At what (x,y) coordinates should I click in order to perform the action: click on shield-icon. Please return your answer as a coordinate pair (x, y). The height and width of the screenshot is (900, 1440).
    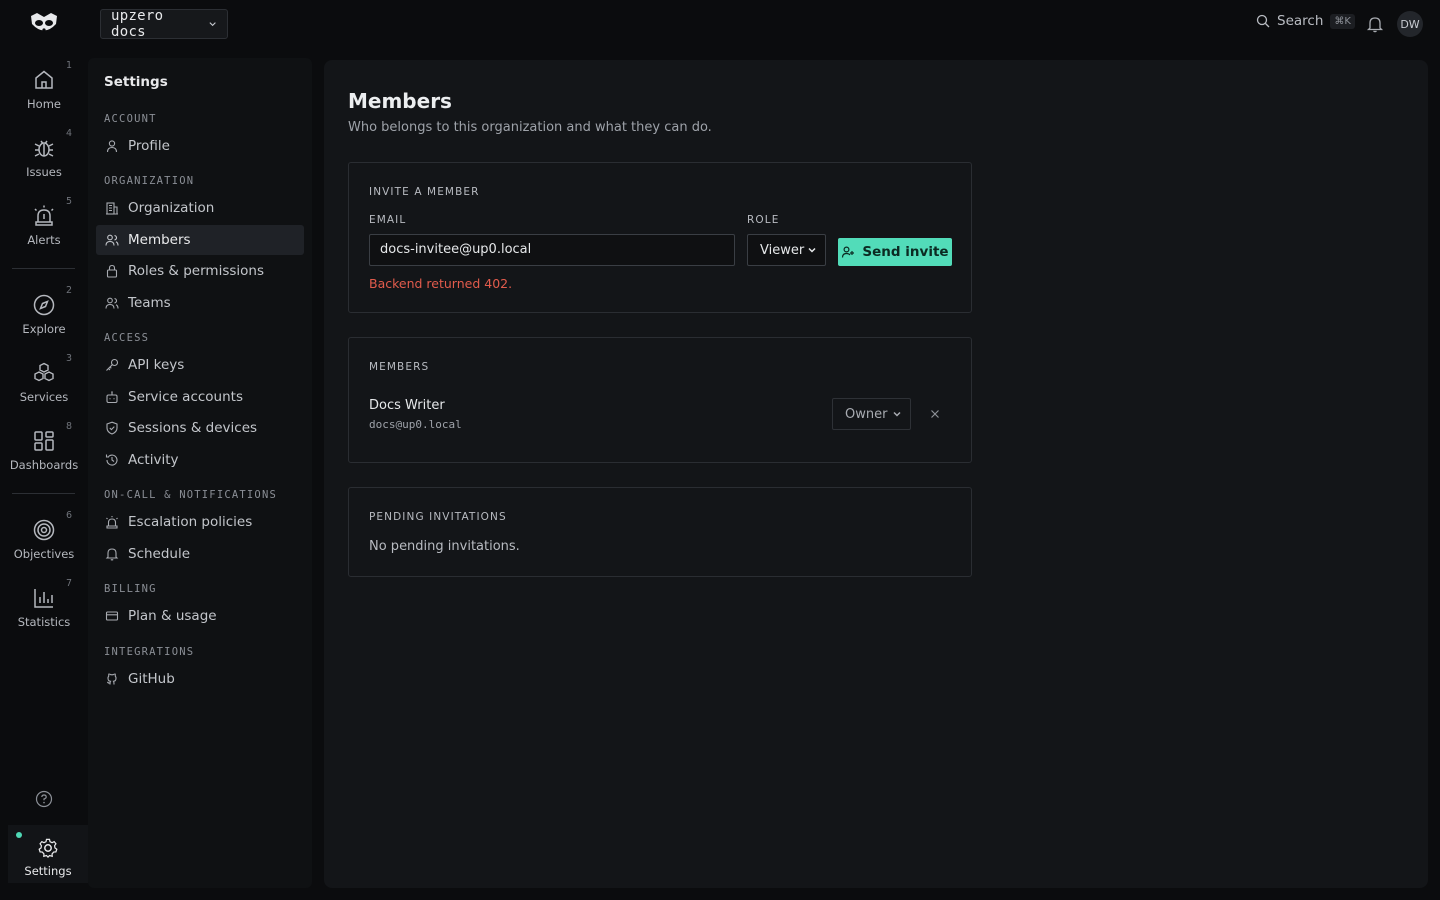
    Looking at the image, I should click on (112, 428).